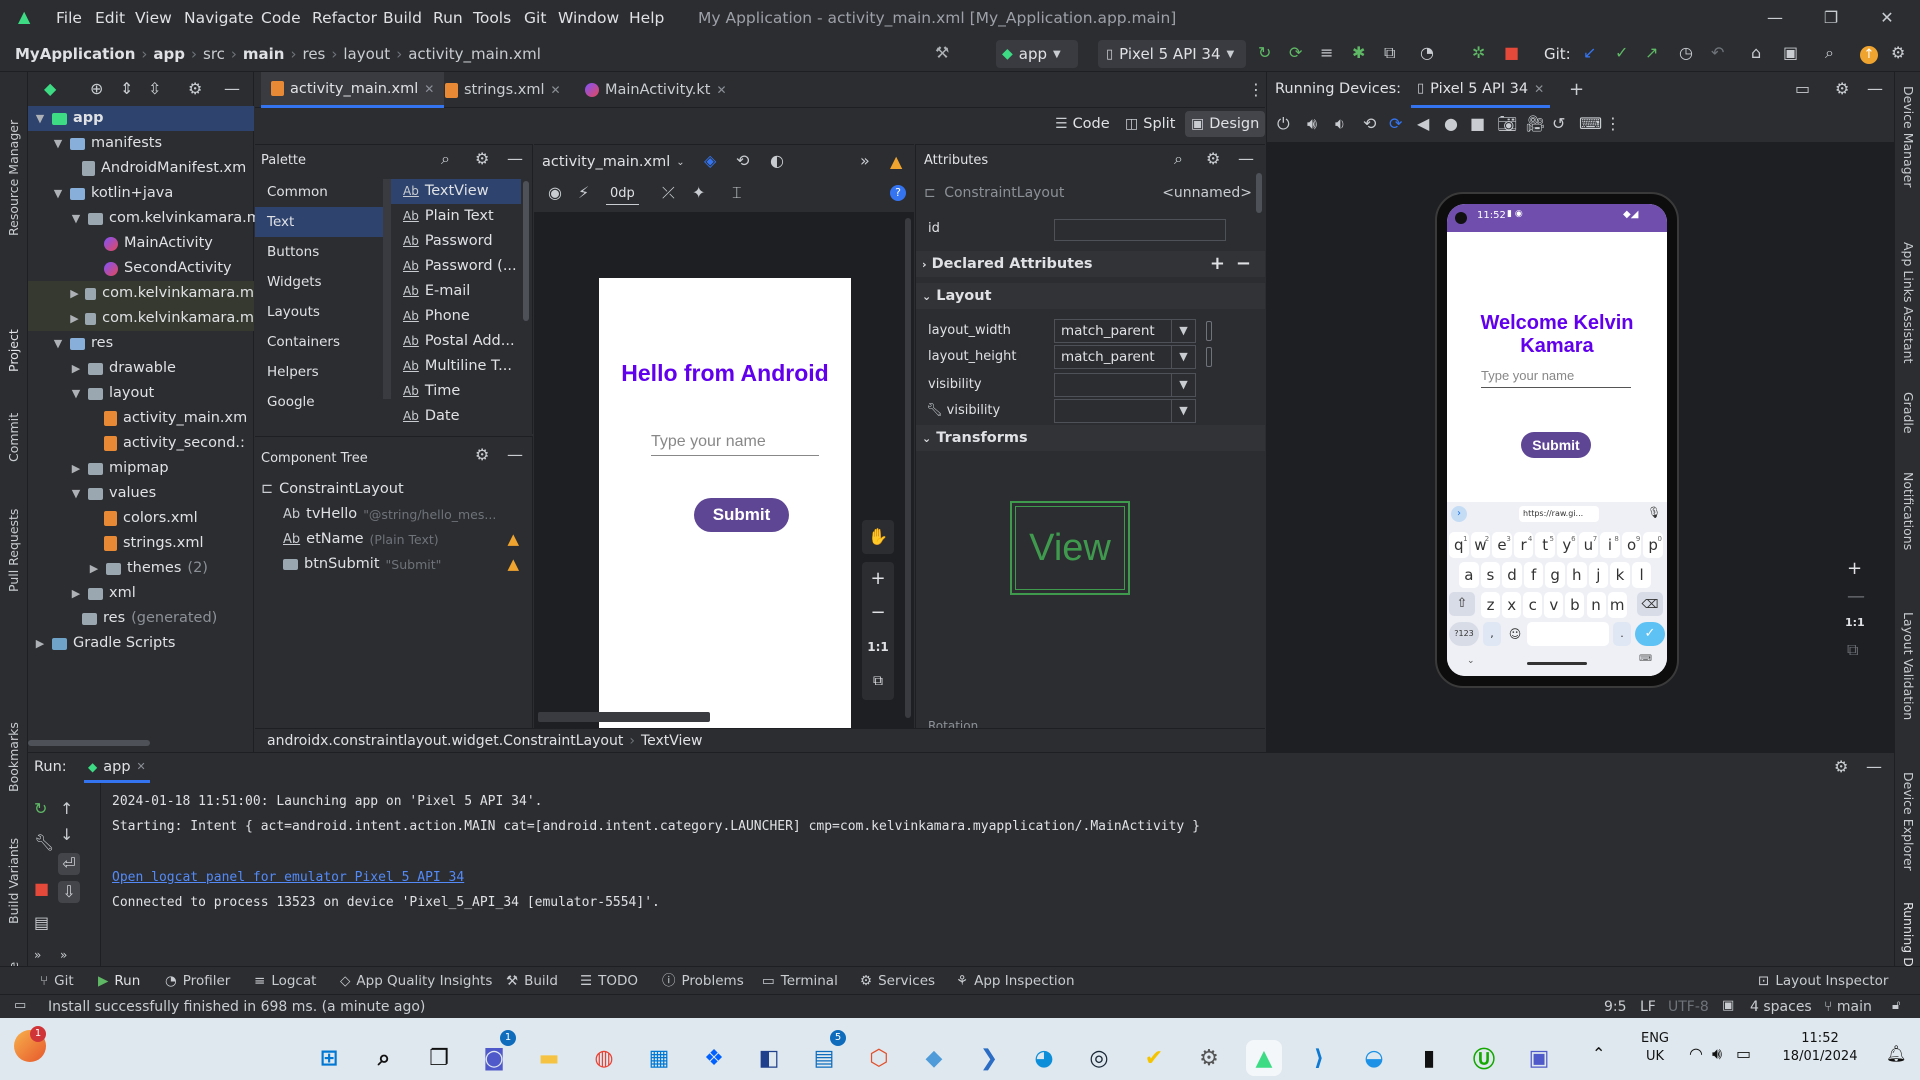 The image size is (1920, 1080). I want to click on indent-setting: 4 spaces, so click(1781, 1007).